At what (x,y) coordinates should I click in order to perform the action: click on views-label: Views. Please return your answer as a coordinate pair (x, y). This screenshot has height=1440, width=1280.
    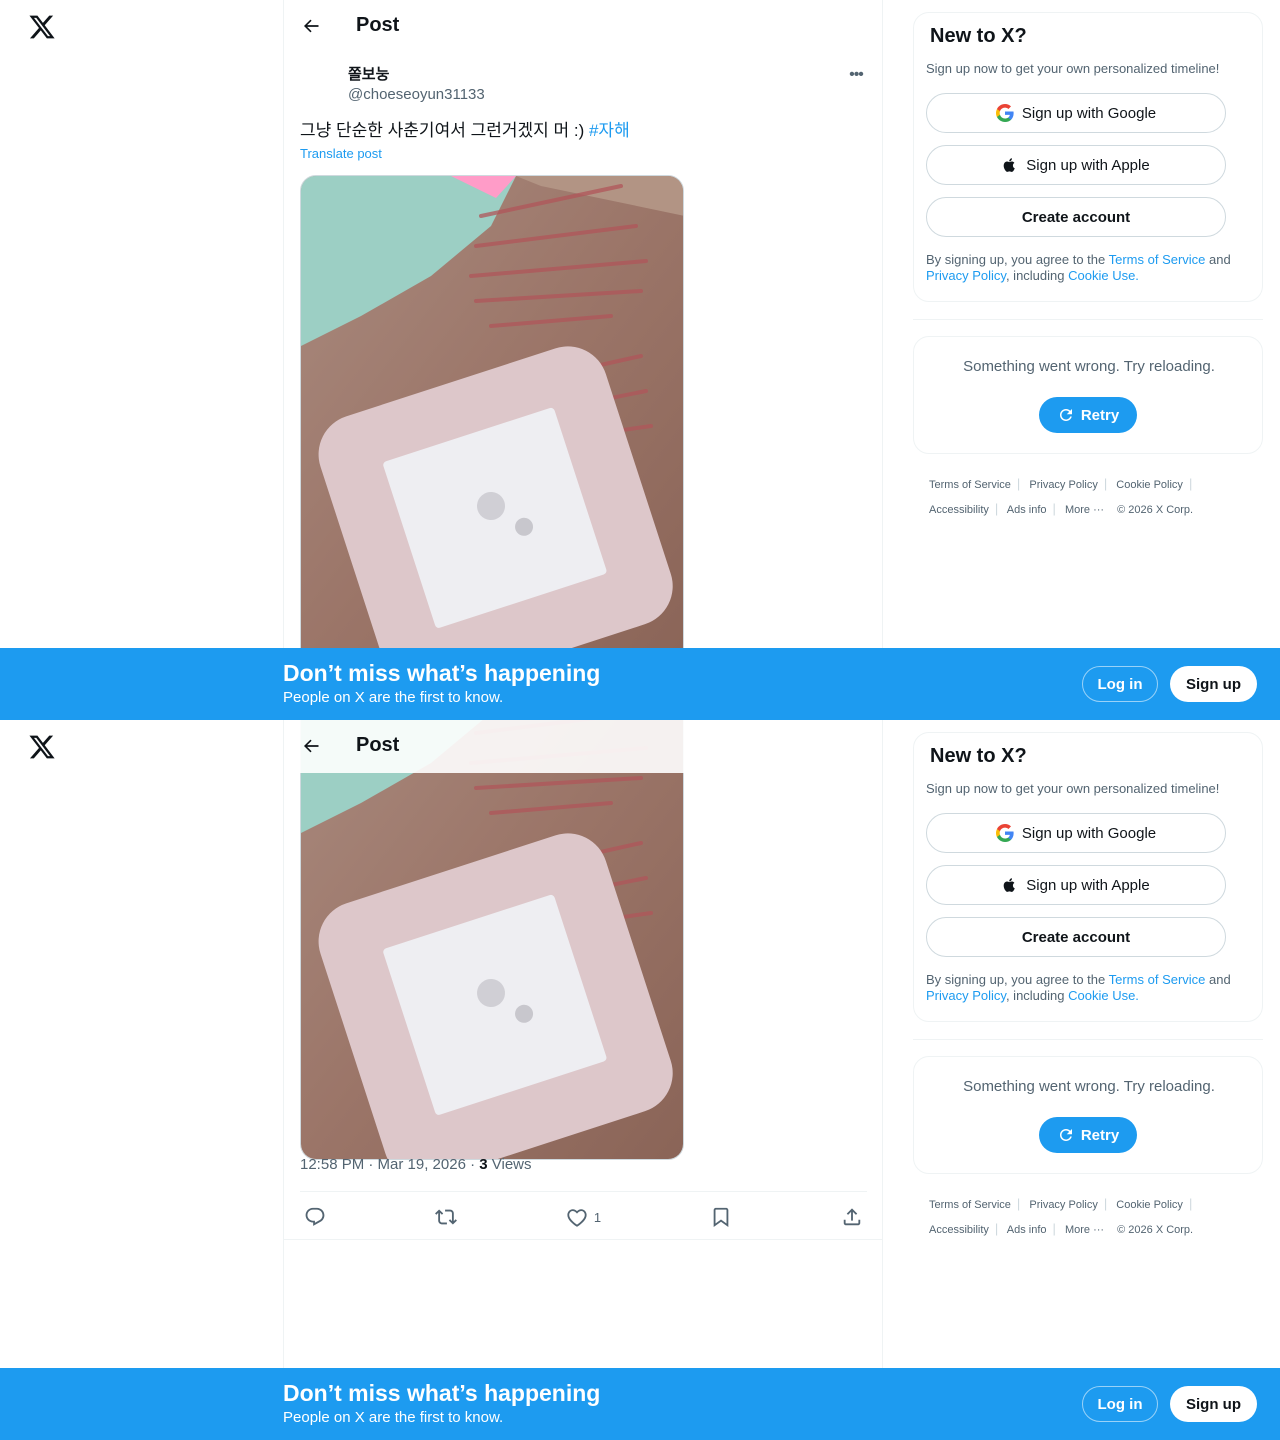
    Looking at the image, I should click on (509, 1164).